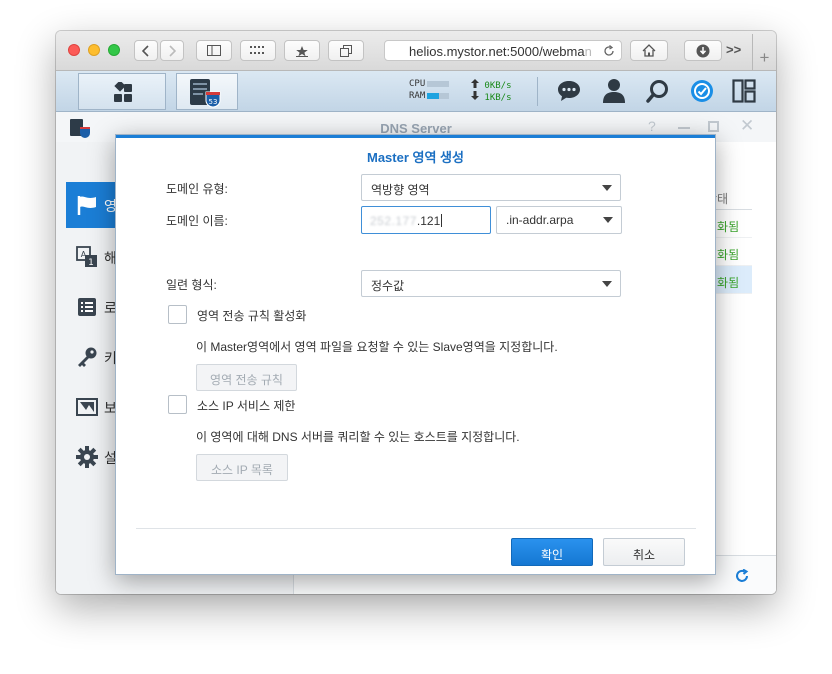  Describe the element at coordinates (415, 157) in the screenshot. I see `dialog-title: Master 영역 생성` at that location.